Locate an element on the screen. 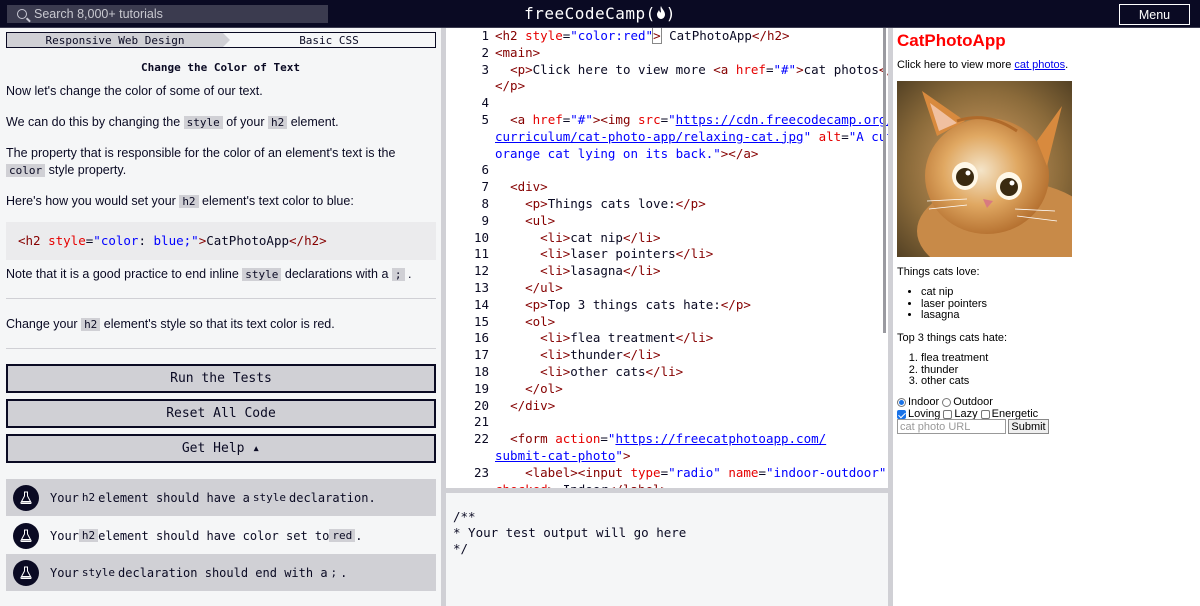 The width and height of the screenshot is (1200, 606). inline-code: red is located at coordinates (342, 535).